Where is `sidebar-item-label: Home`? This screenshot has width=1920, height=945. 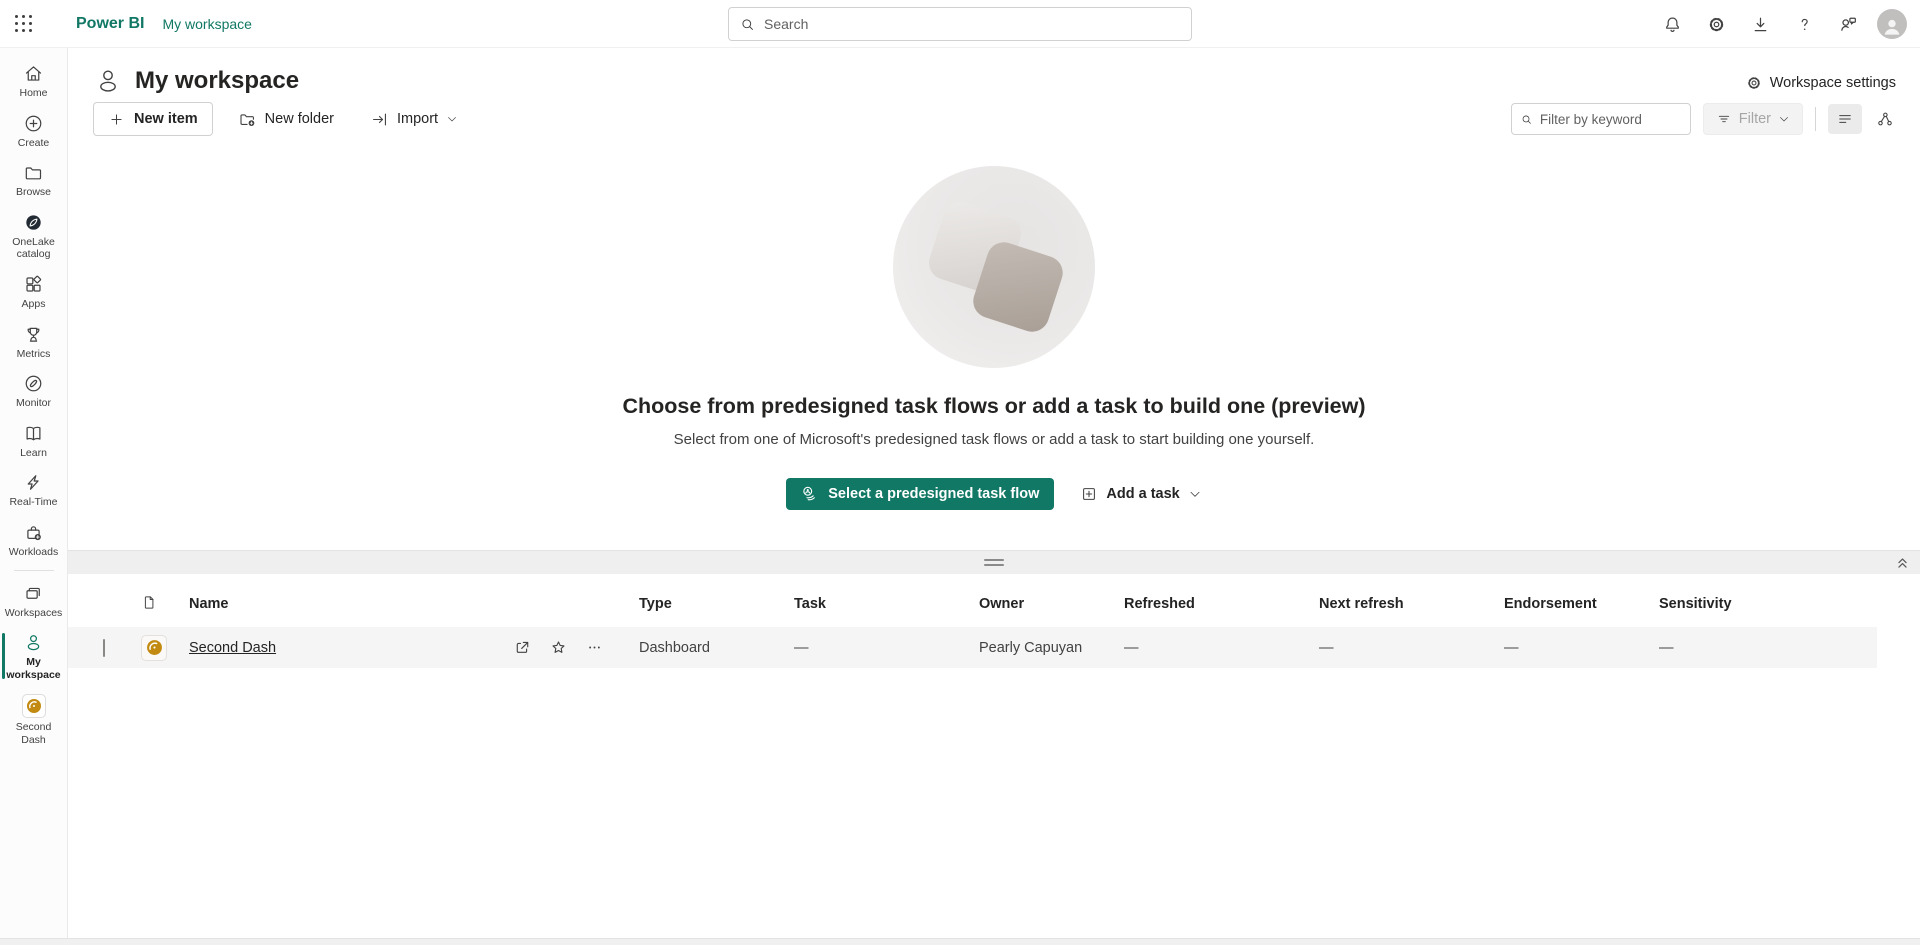 sidebar-item-label: Home is located at coordinates (33, 93).